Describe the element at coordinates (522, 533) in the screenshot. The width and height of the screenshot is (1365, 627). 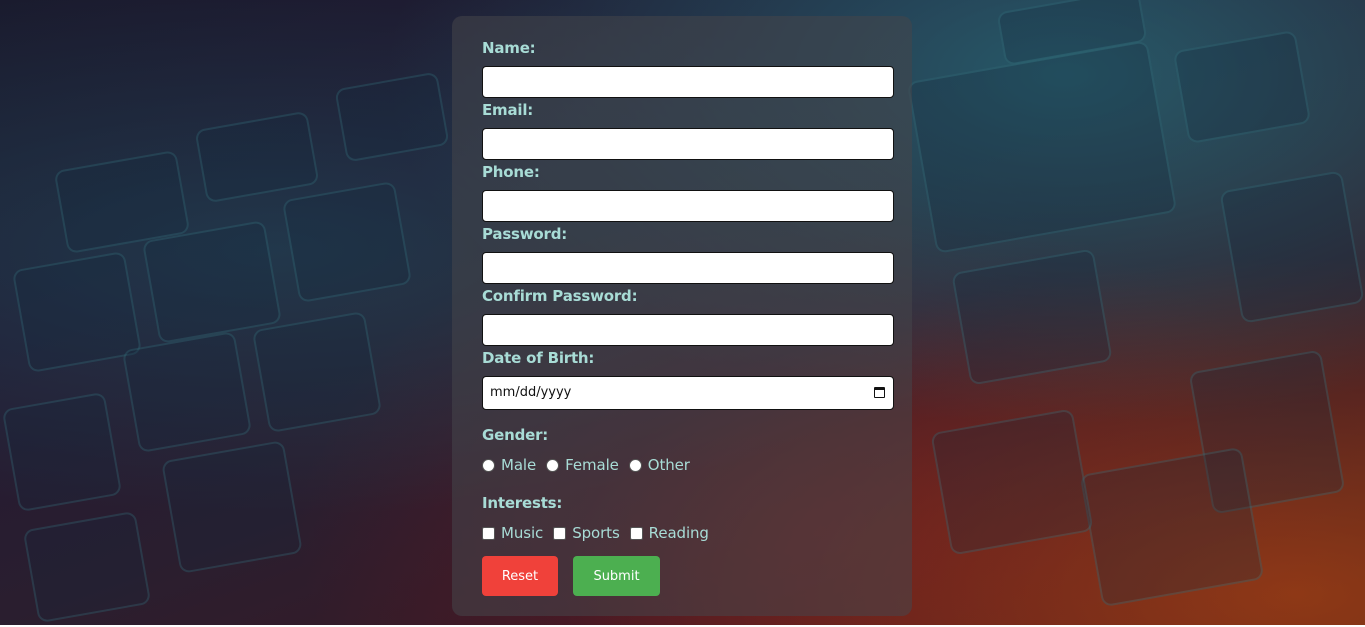
I see `interest-music-label: Music` at that location.